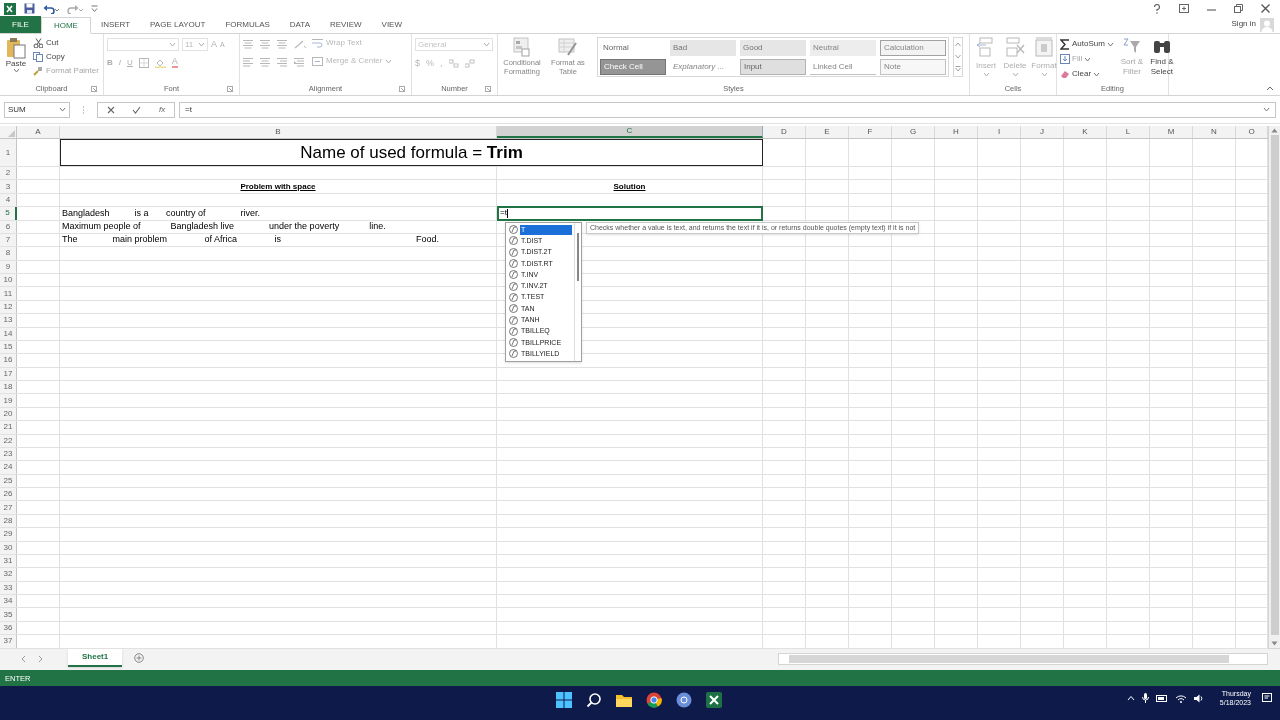 Image resolution: width=1280 pixels, height=720 pixels. I want to click on row-header: 5, so click(8, 213).